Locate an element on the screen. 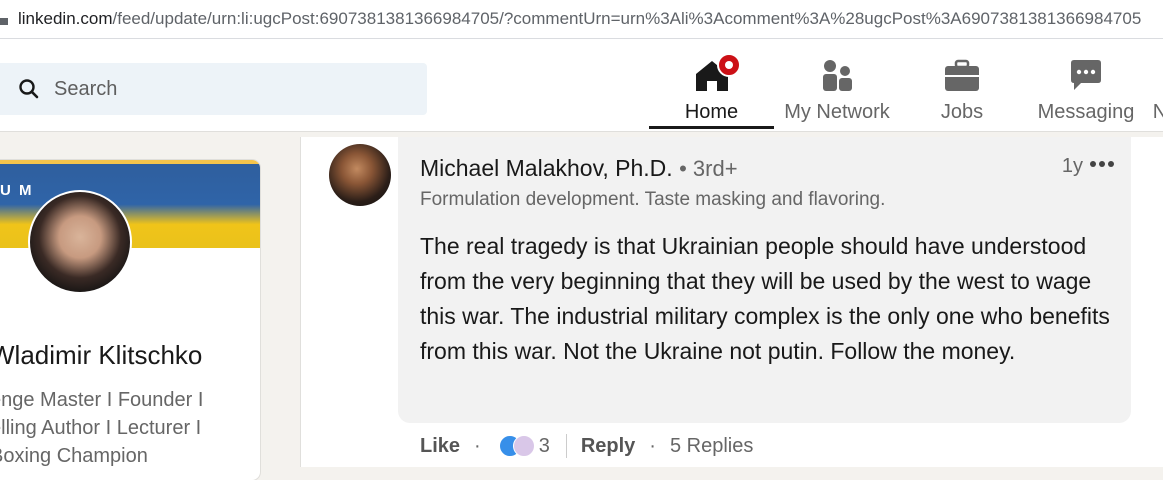  nav-my-network: My Network is located at coordinates (837, 90).